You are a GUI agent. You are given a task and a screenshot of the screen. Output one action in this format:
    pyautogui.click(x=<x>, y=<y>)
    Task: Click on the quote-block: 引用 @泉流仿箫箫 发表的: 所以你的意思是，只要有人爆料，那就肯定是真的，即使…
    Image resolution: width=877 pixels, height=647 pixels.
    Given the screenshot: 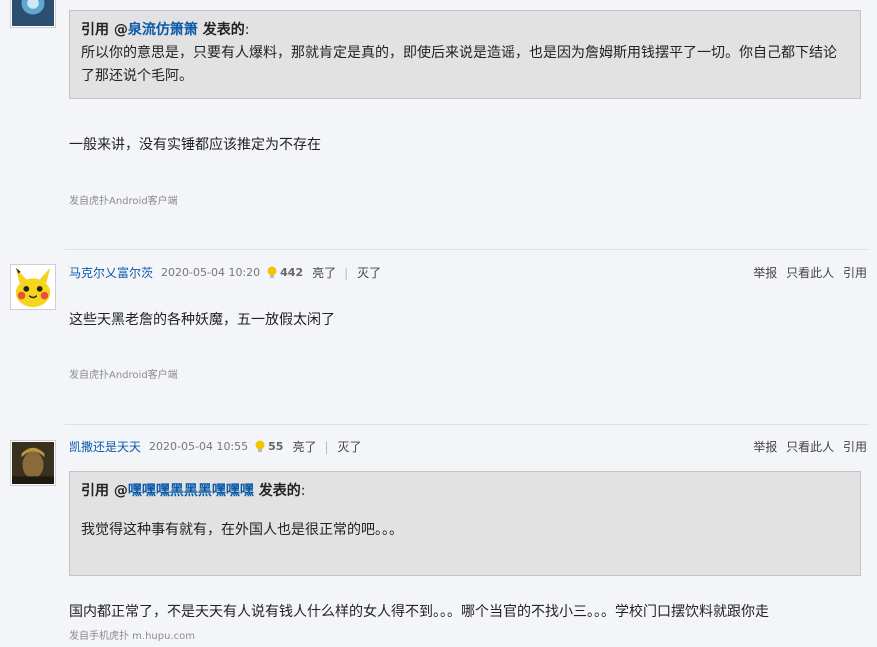 What is the action you would take?
    pyautogui.click(x=465, y=54)
    